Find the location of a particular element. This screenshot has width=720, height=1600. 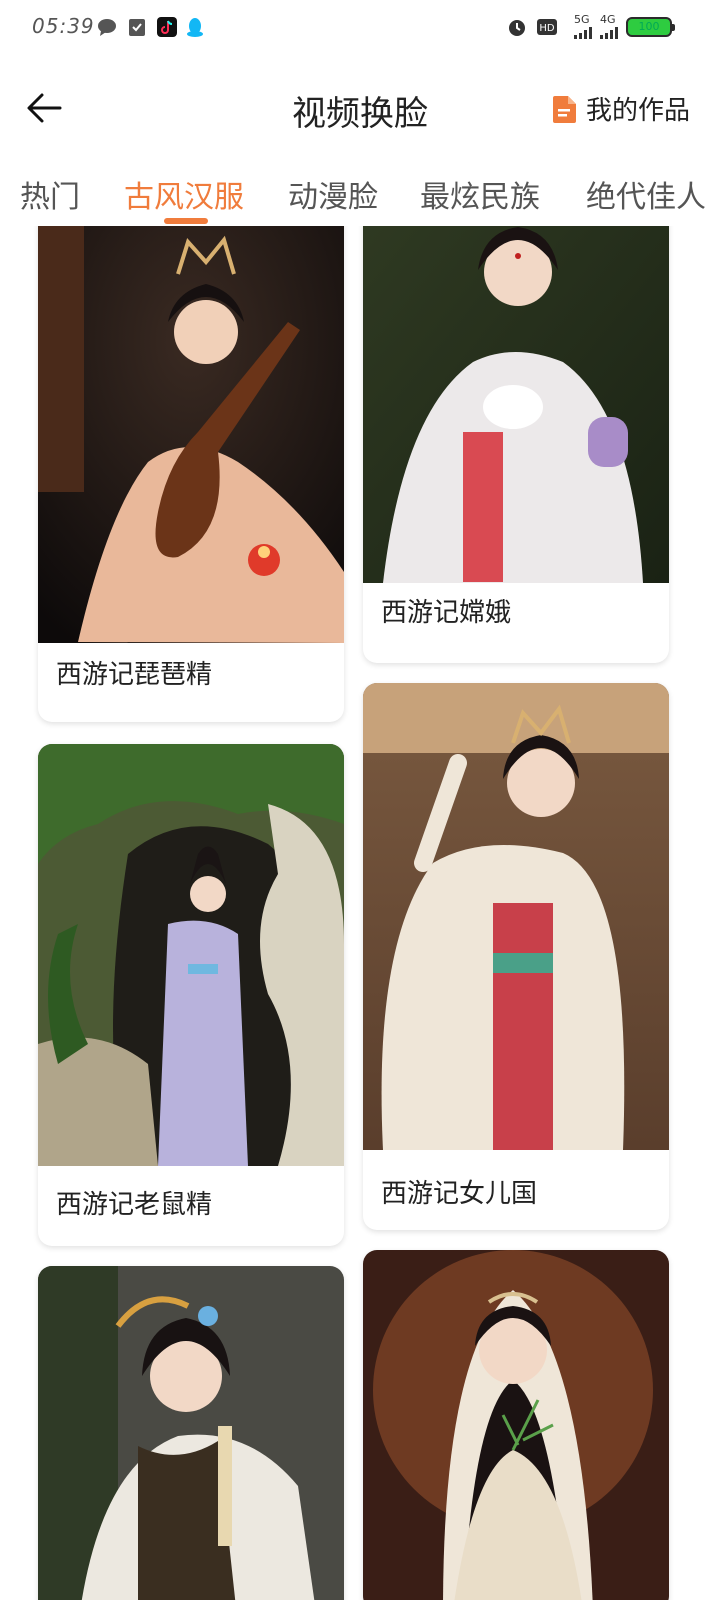

signal-5g-icon is located at coordinates (583, 32).